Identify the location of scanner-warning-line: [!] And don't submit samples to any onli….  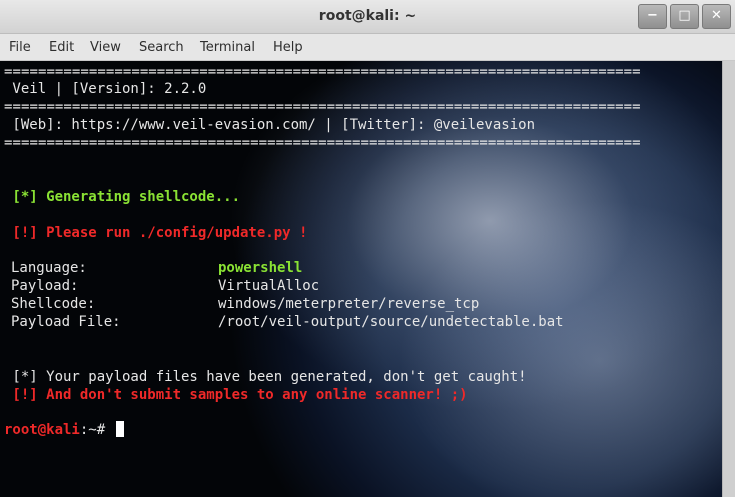
(236, 395).